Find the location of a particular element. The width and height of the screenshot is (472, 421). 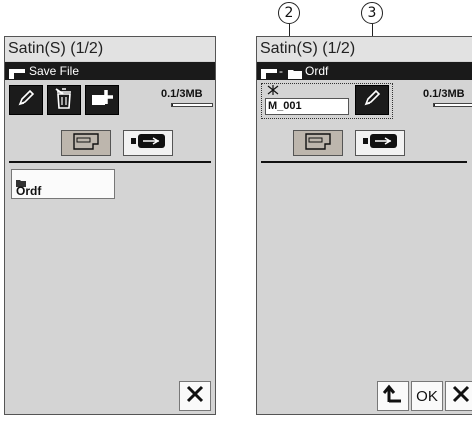

header-bar: Save File is located at coordinates (110, 71).